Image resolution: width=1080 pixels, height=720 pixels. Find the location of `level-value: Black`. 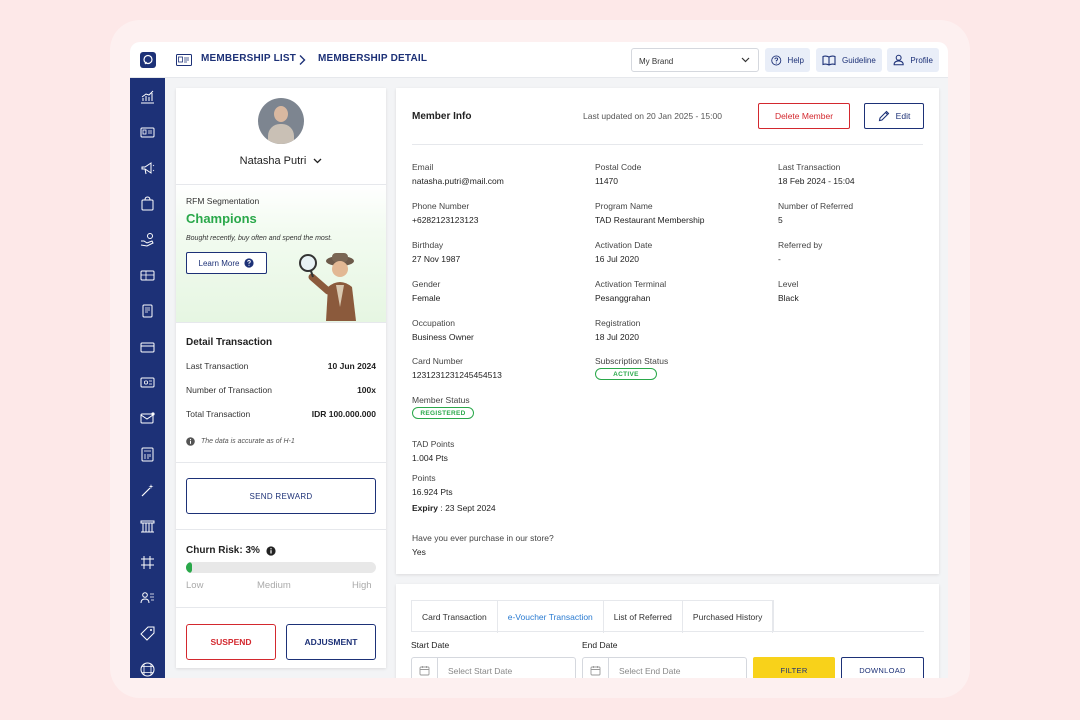

level-value: Black is located at coordinates (788, 298).